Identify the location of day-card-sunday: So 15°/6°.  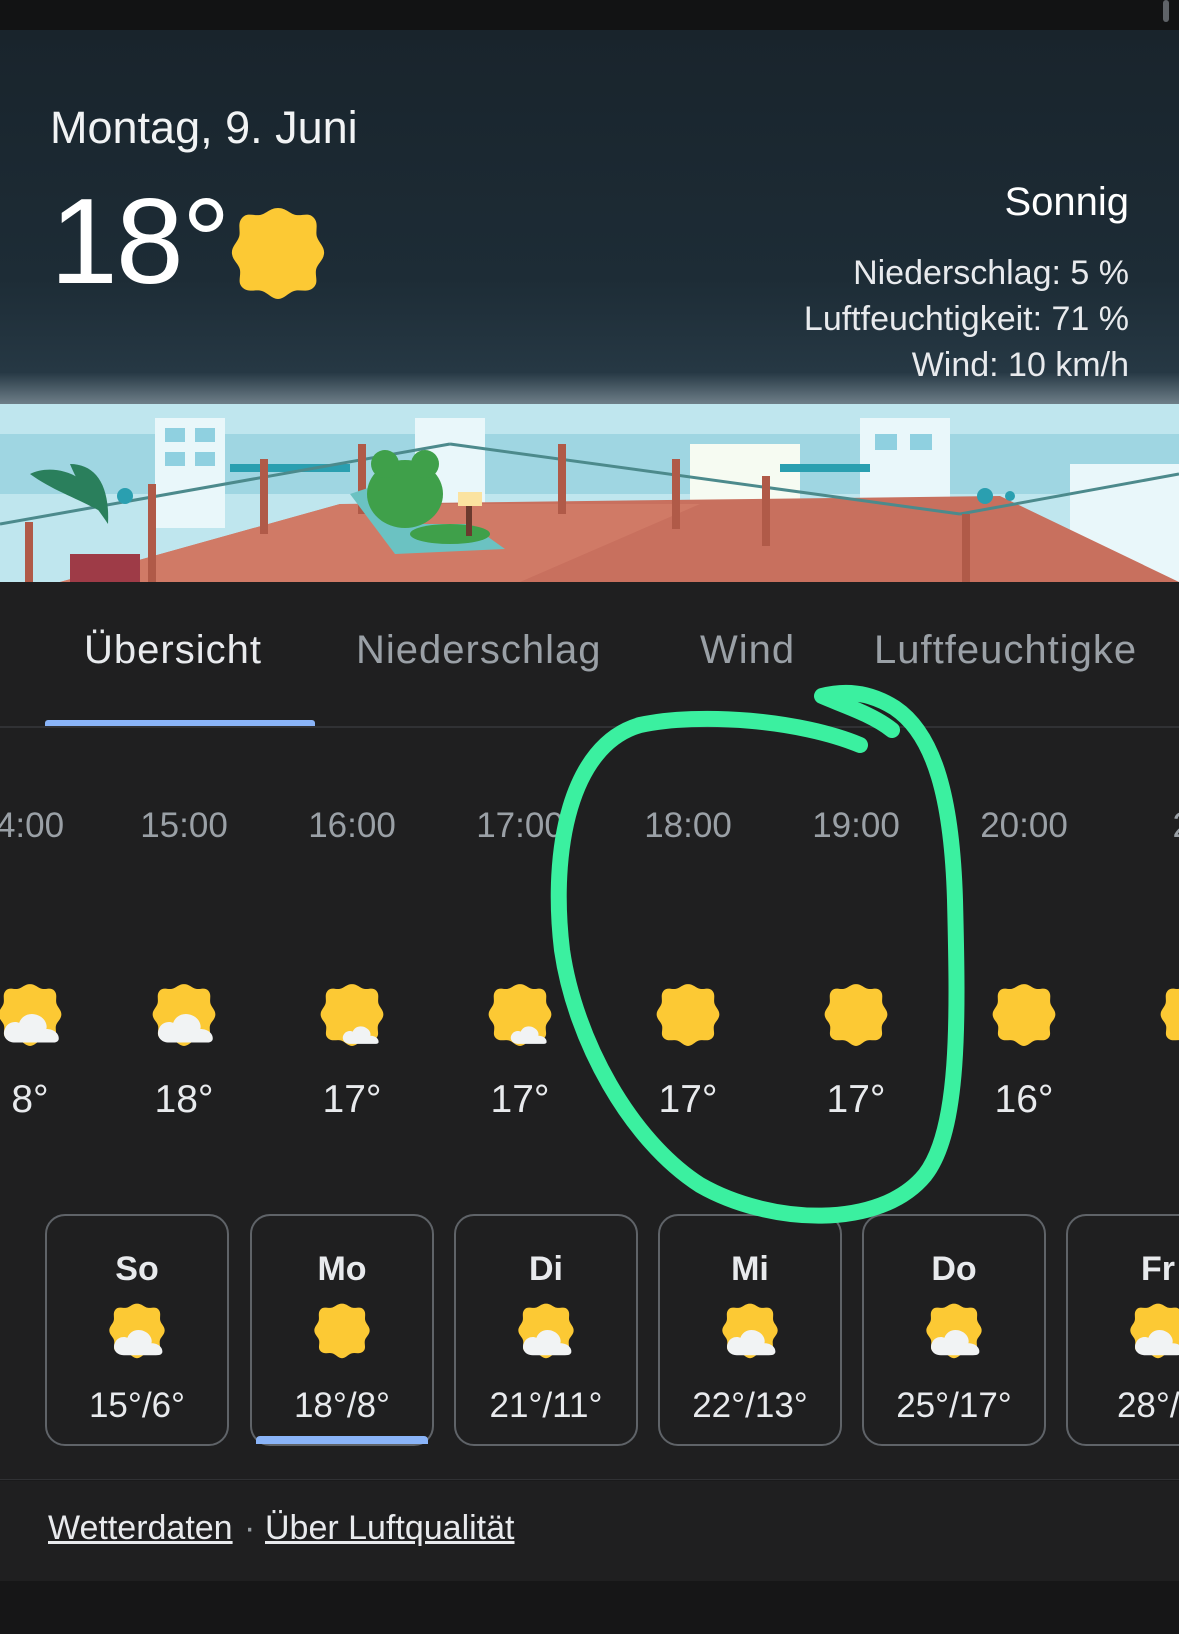
(137, 1330).